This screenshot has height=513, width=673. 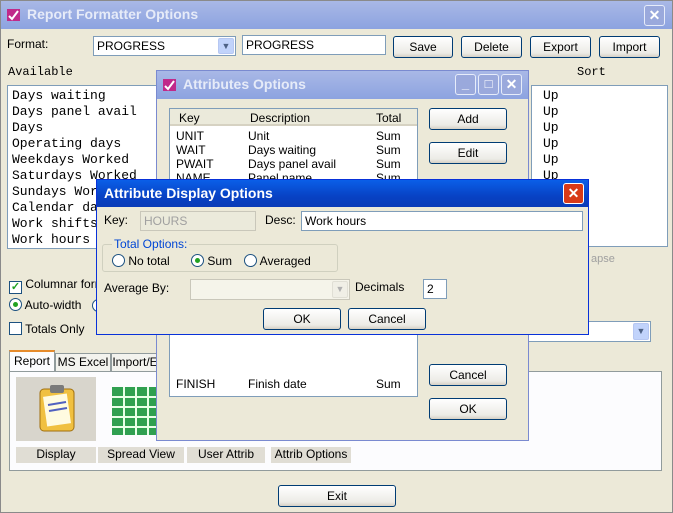 What do you see at coordinates (57, 408) in the screenshot?
I see `clipboard-icon` at bounding box center [57, 408].